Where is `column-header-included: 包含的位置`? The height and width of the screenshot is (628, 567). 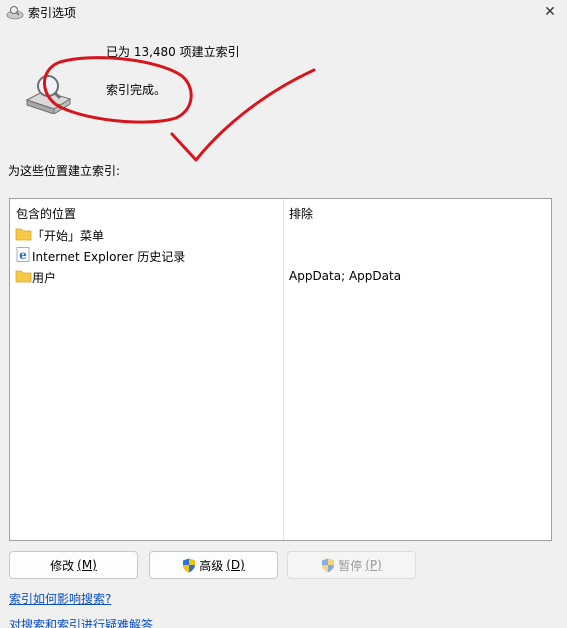 column-header-included: 包含的位置 is located at coordinates (46, 213).